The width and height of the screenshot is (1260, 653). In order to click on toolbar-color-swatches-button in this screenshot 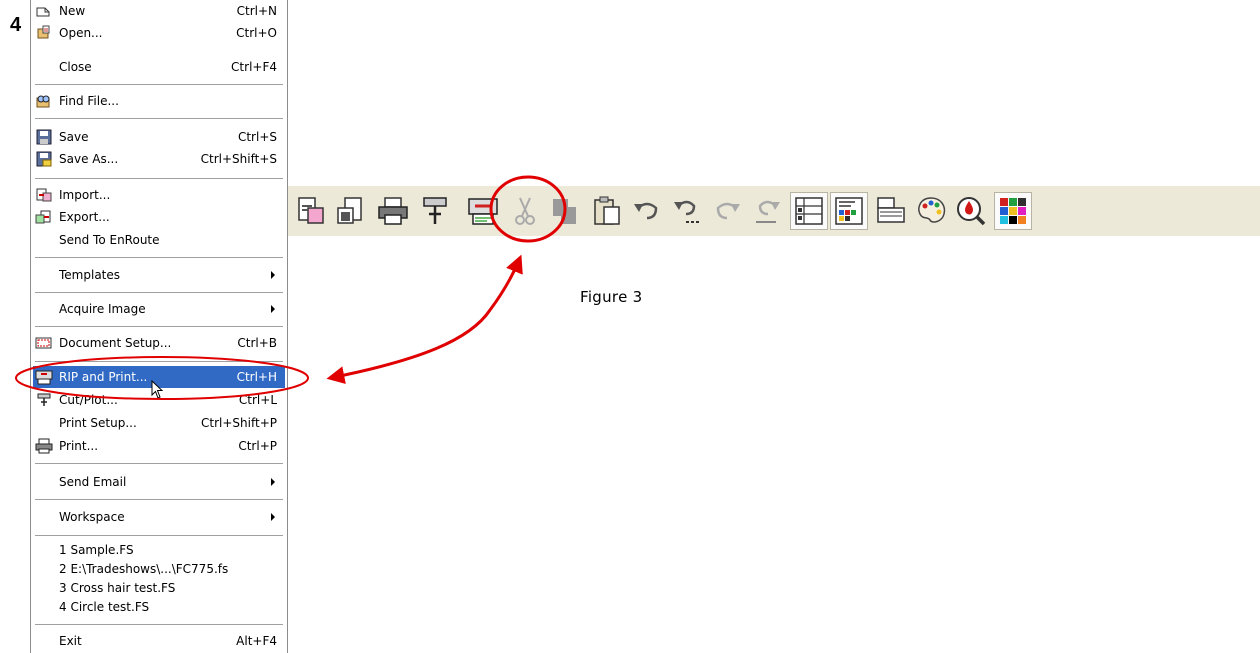, I will do `click(1013, 211)`.